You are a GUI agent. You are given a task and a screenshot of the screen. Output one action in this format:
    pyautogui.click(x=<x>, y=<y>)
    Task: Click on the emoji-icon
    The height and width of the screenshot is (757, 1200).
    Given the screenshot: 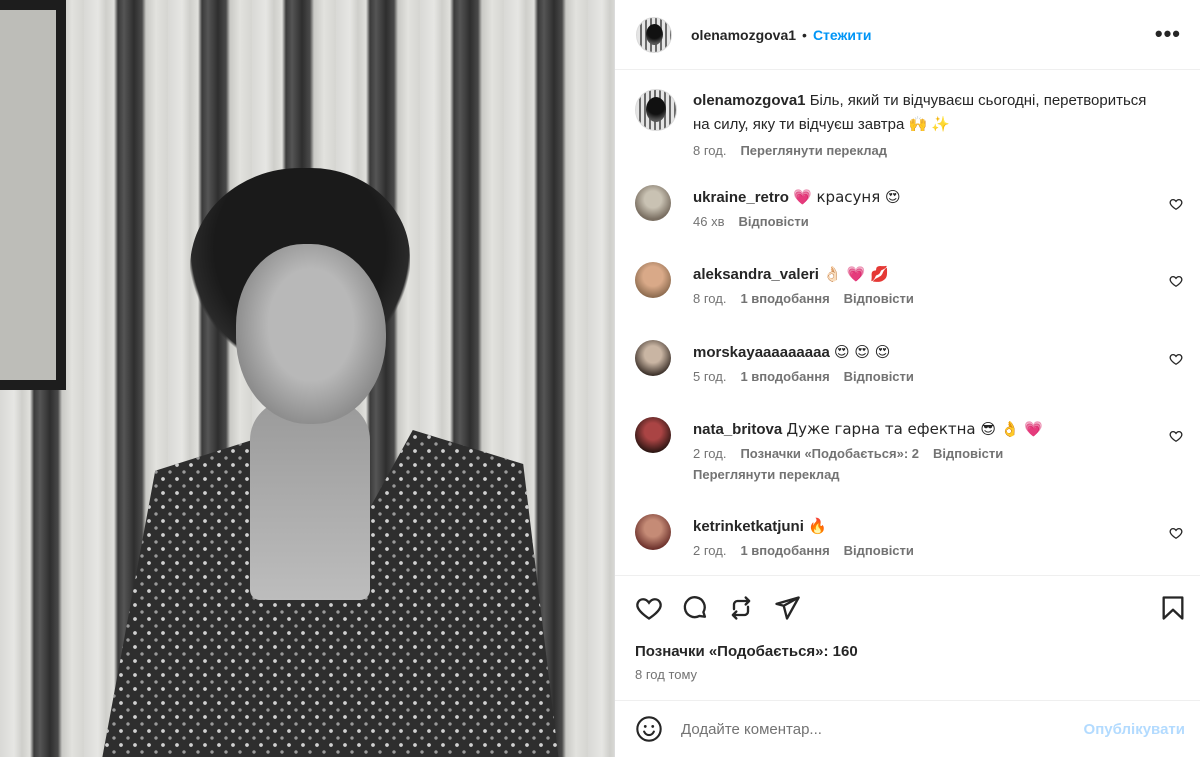 What is the action you would take?
    pyautogui.click(x=649, y=729)
    